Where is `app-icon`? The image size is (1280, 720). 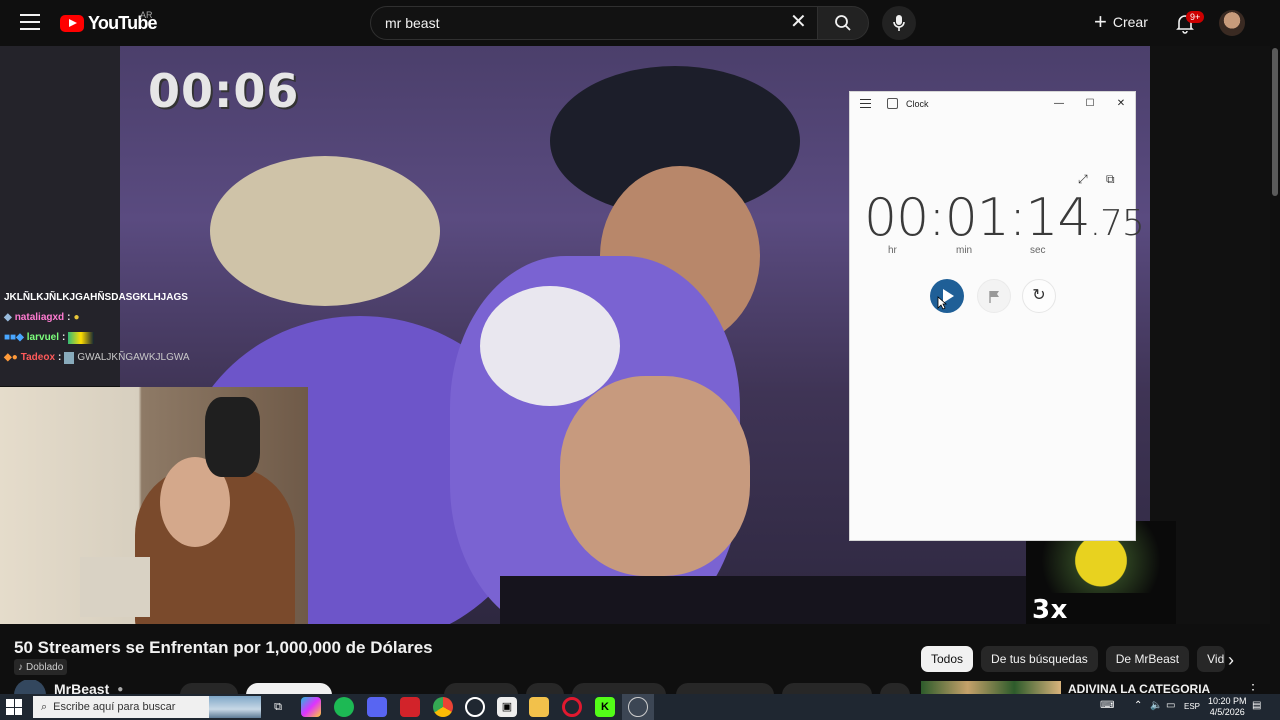
app-icon is located at coordinates (410, 707).